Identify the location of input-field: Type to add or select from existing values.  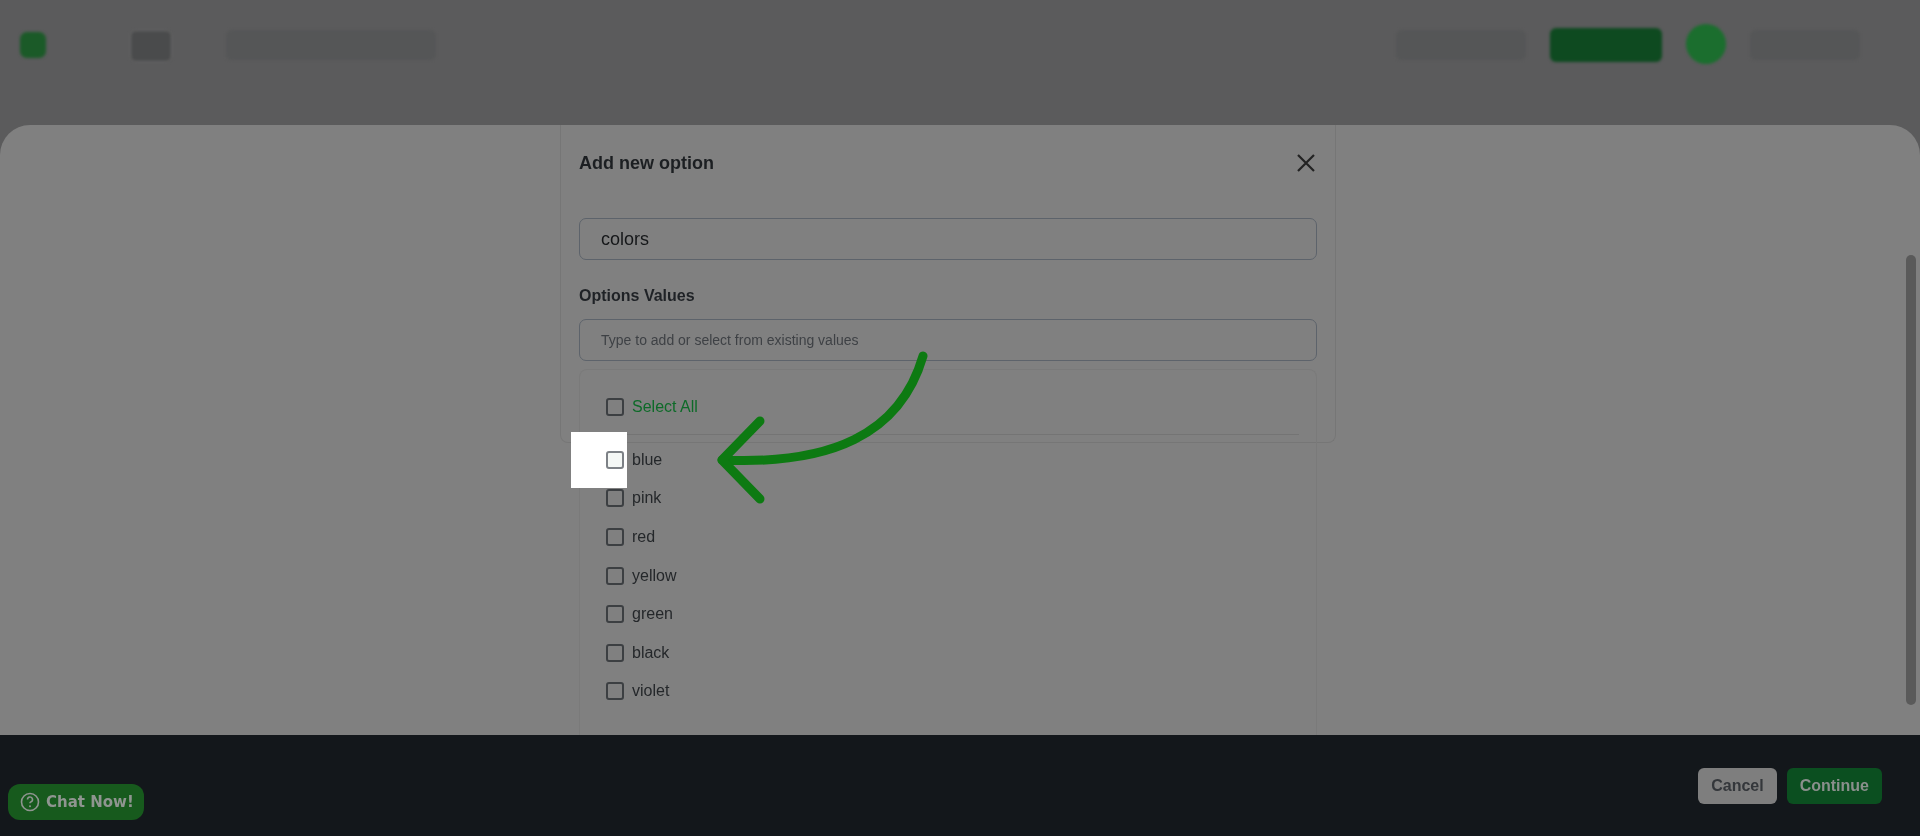
(948, 340).